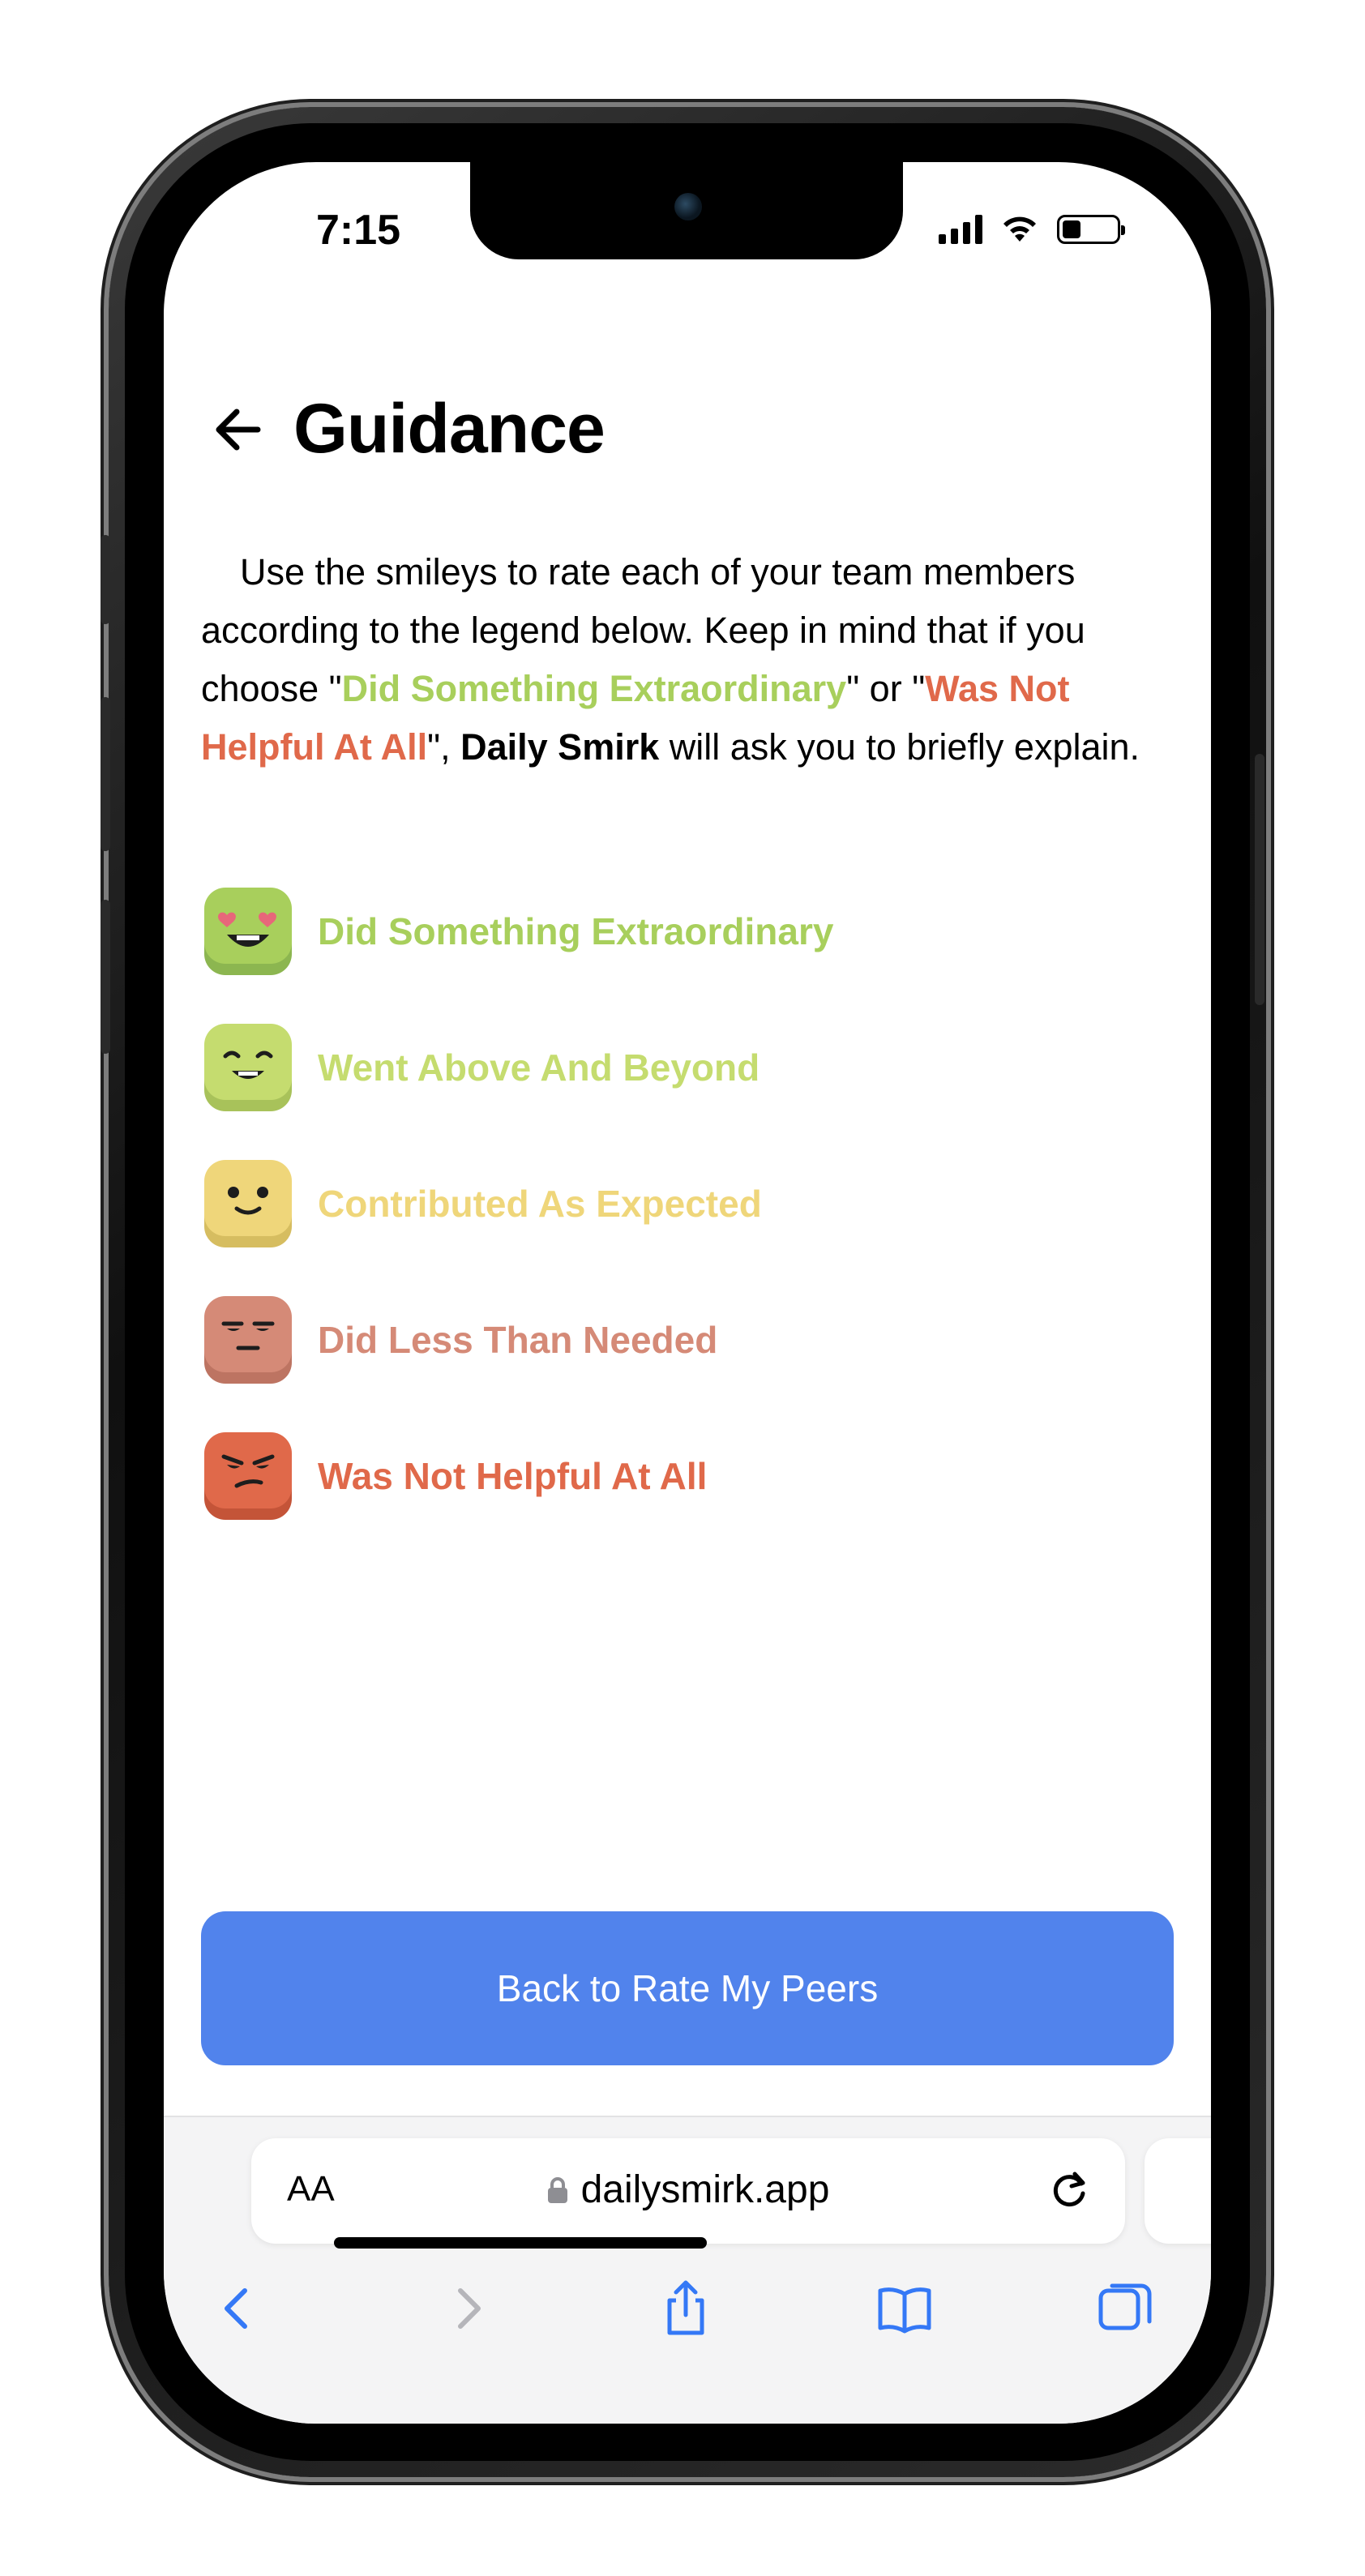 This screenshot has height=2576, width=1365. Describe the element at coordinates (449, 429) in the screenshot. I see `page-title: Guidance` at that location.